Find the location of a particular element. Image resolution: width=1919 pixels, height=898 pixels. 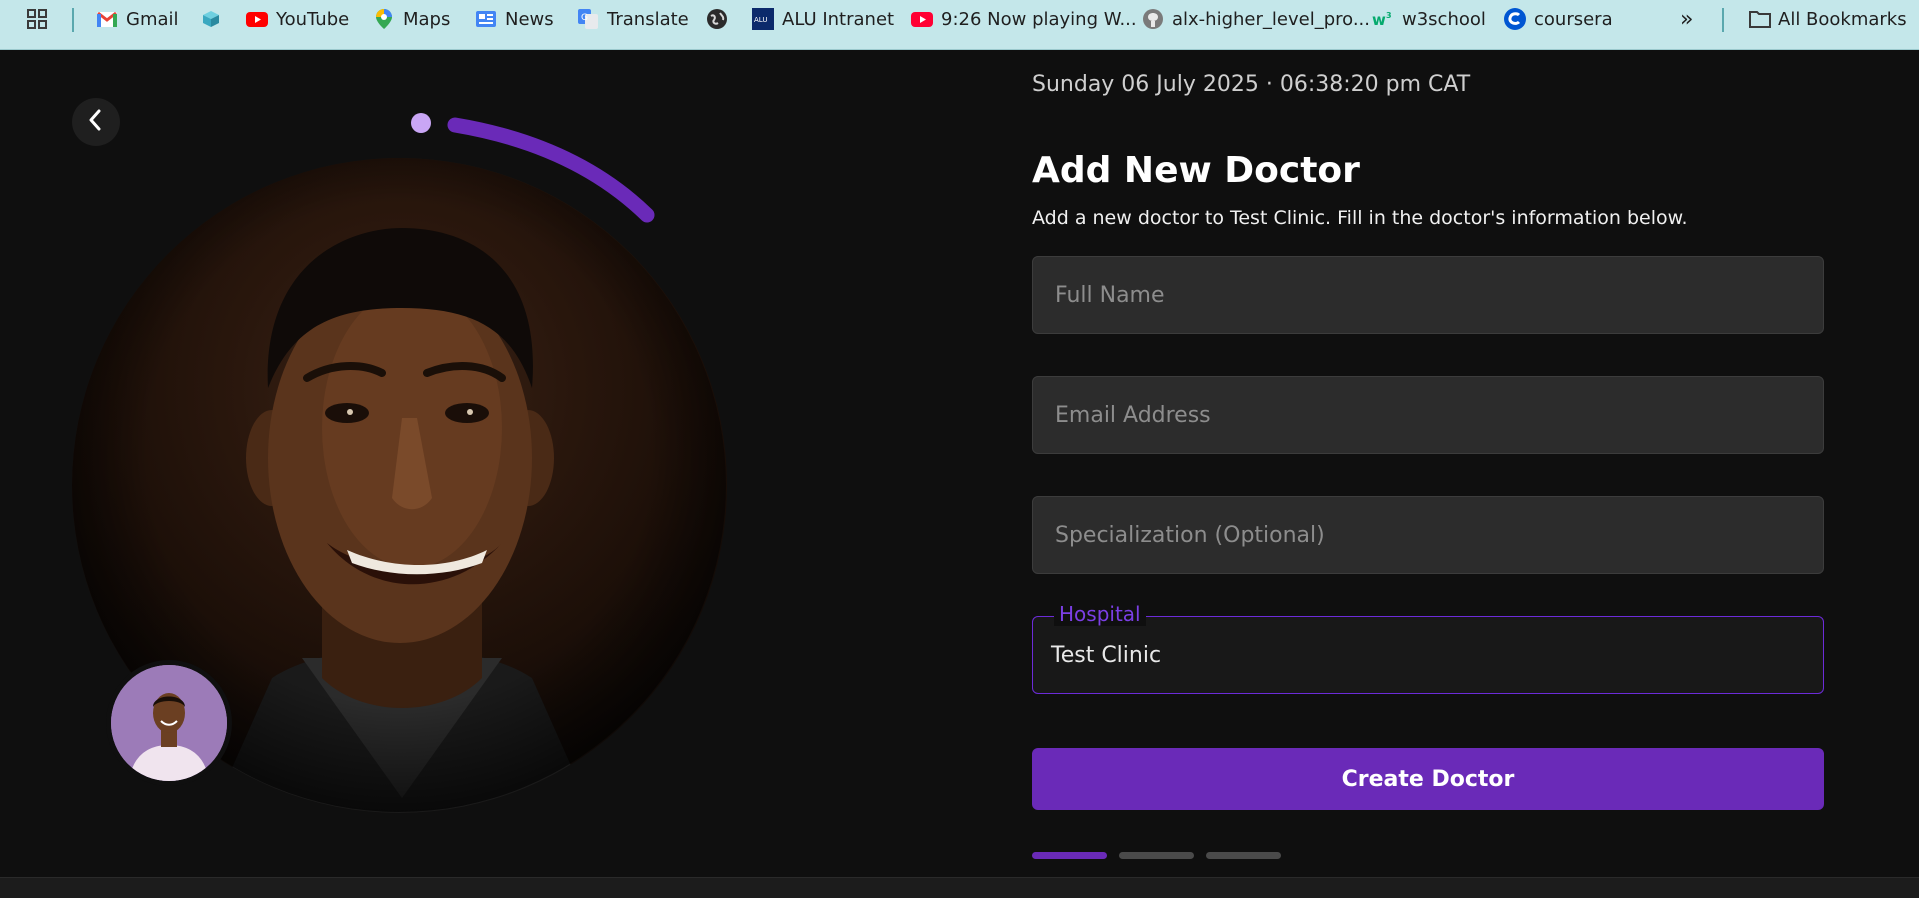

globe-icon is located at coordinates (717, 19).